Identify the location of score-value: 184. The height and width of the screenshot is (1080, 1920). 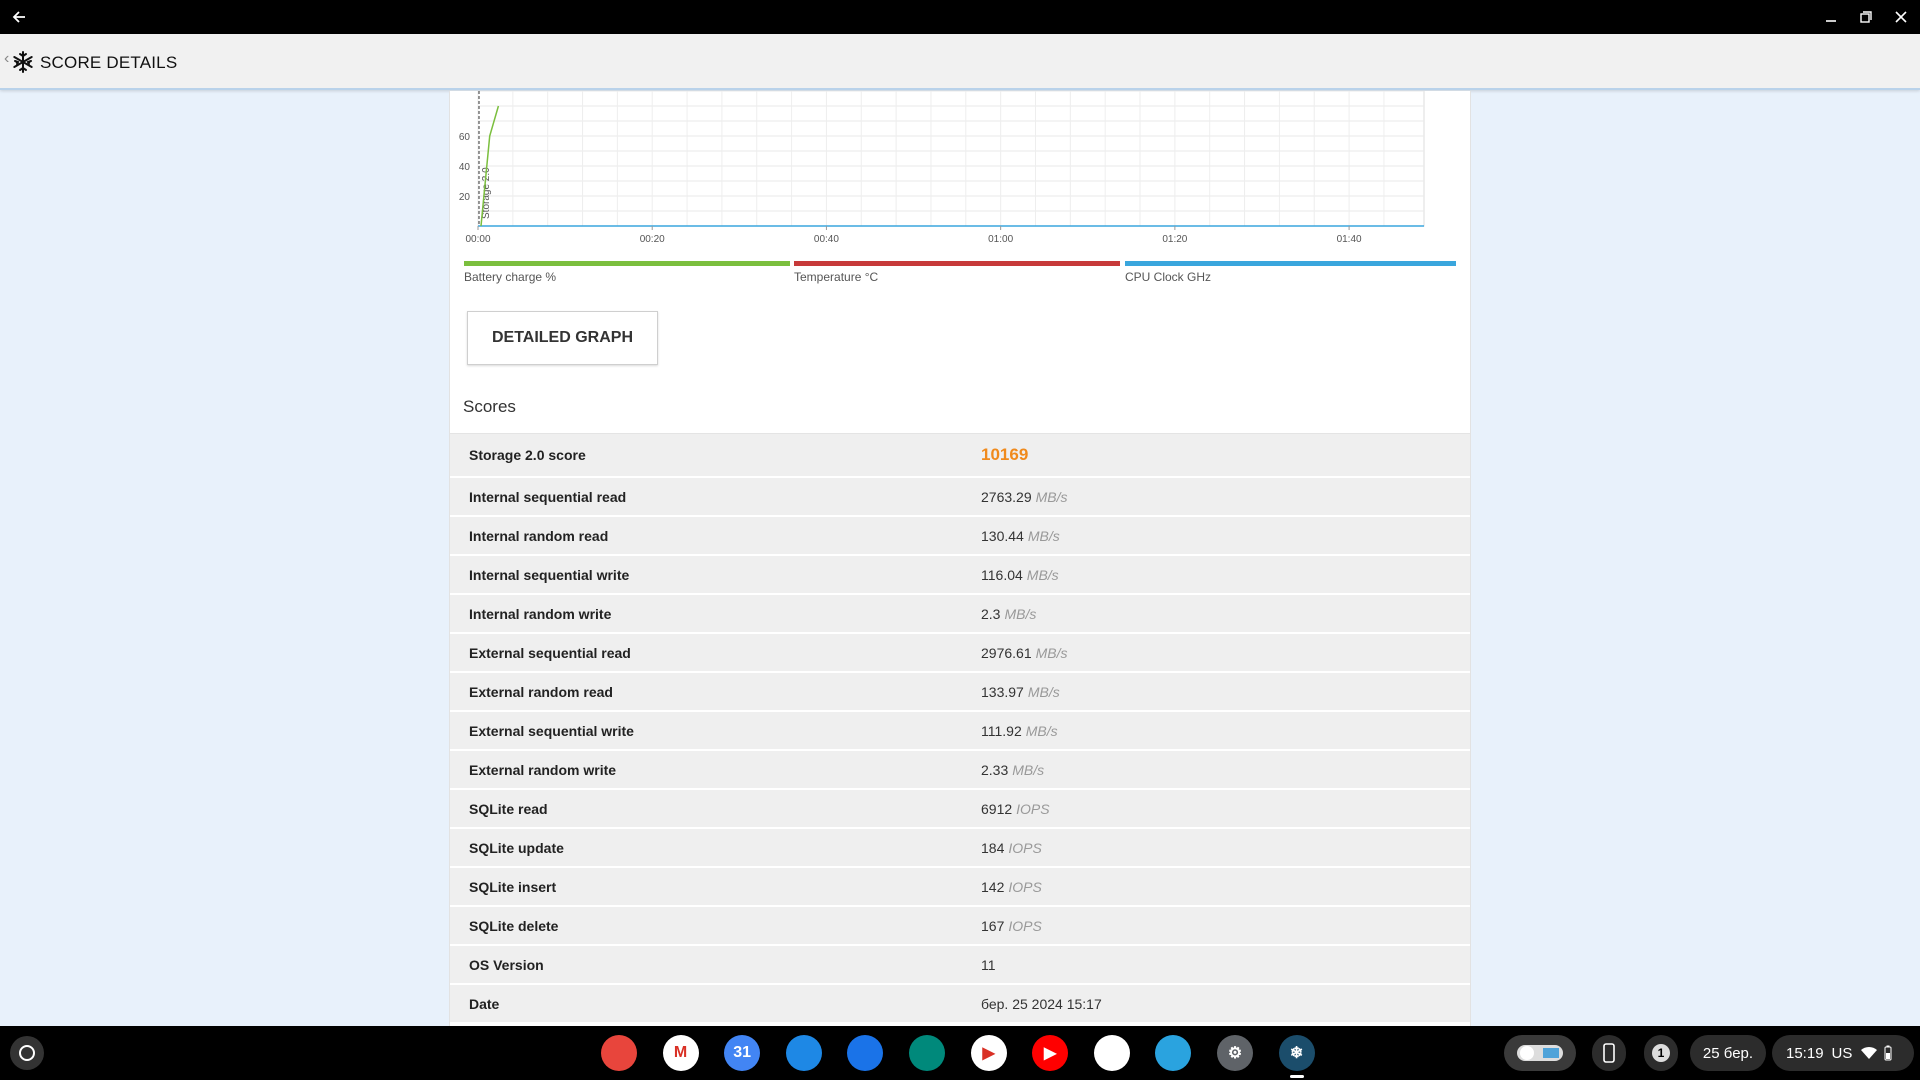
(993, 847).